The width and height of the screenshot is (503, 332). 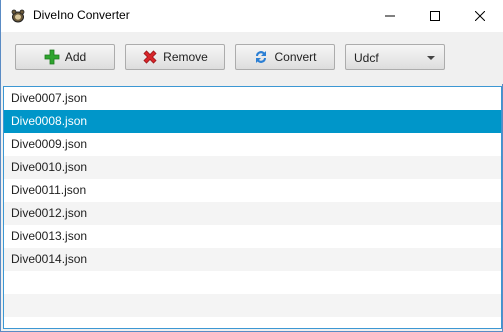 What do you see at coordinates (185, 57) in the screenshot?
I see `remove-button-label: Remove` at bounding box center [185, 57].